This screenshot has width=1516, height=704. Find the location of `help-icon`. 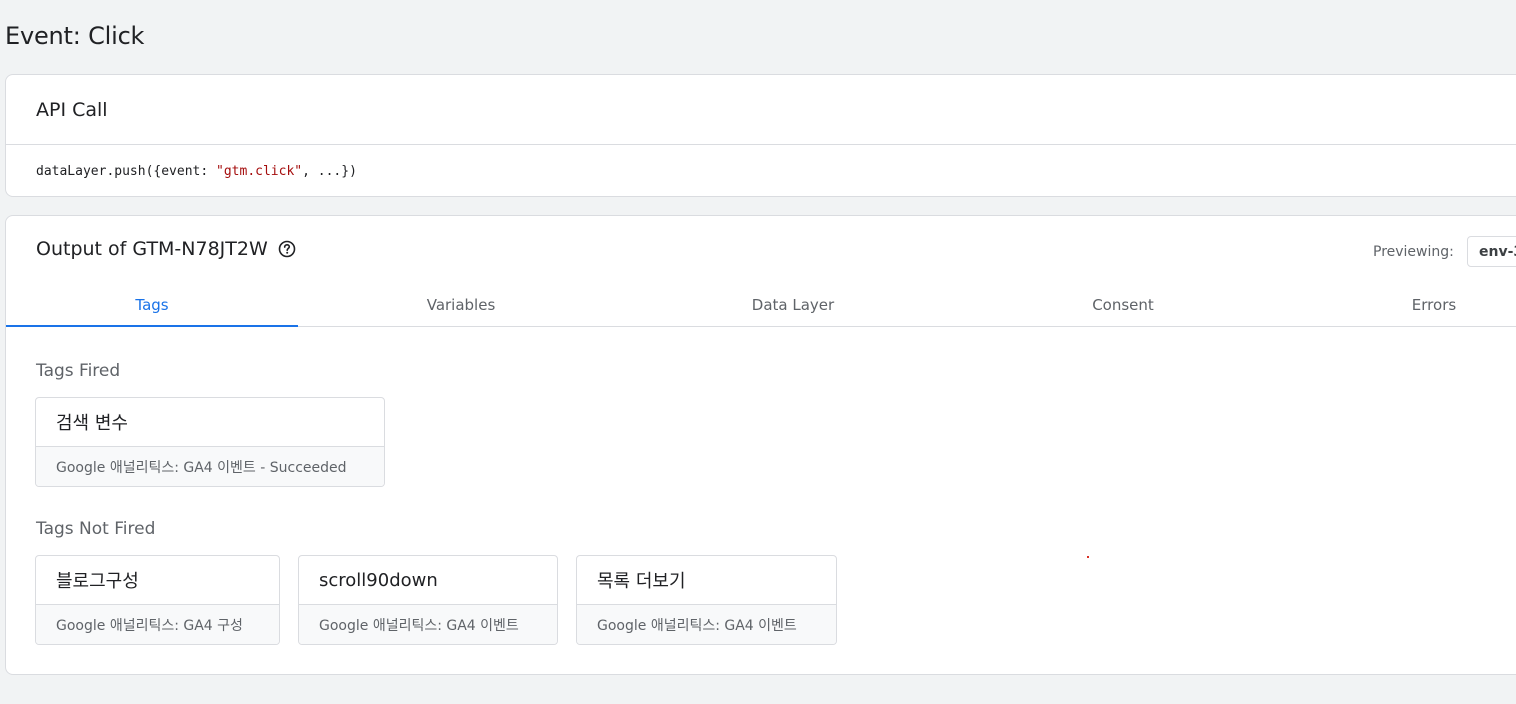

help-icon is located at coordinates (287, 249).